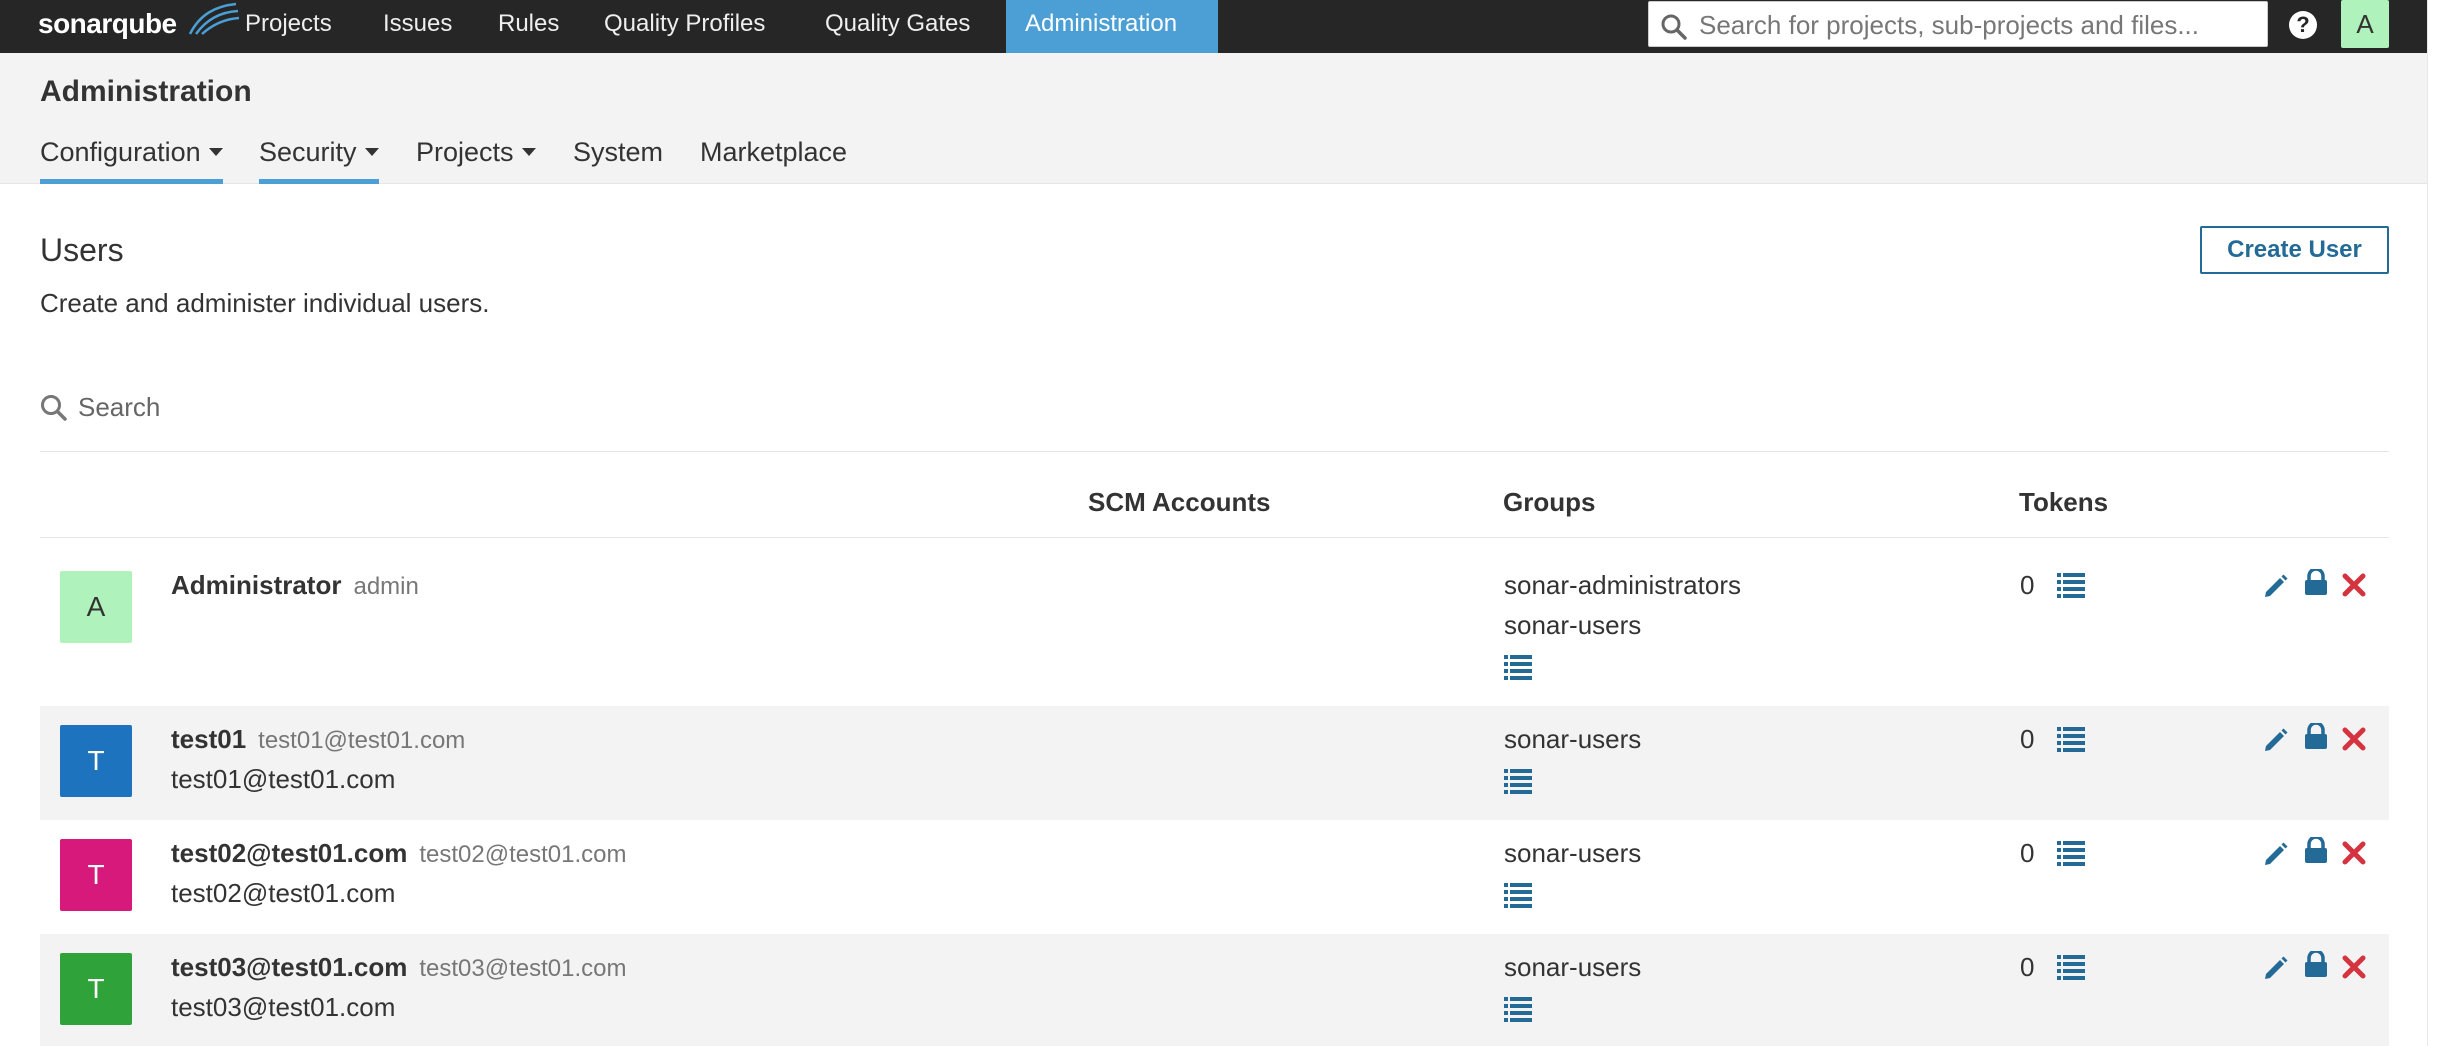  I want to click on nav-quality-gates: Quality Gates, so click(897, 26).